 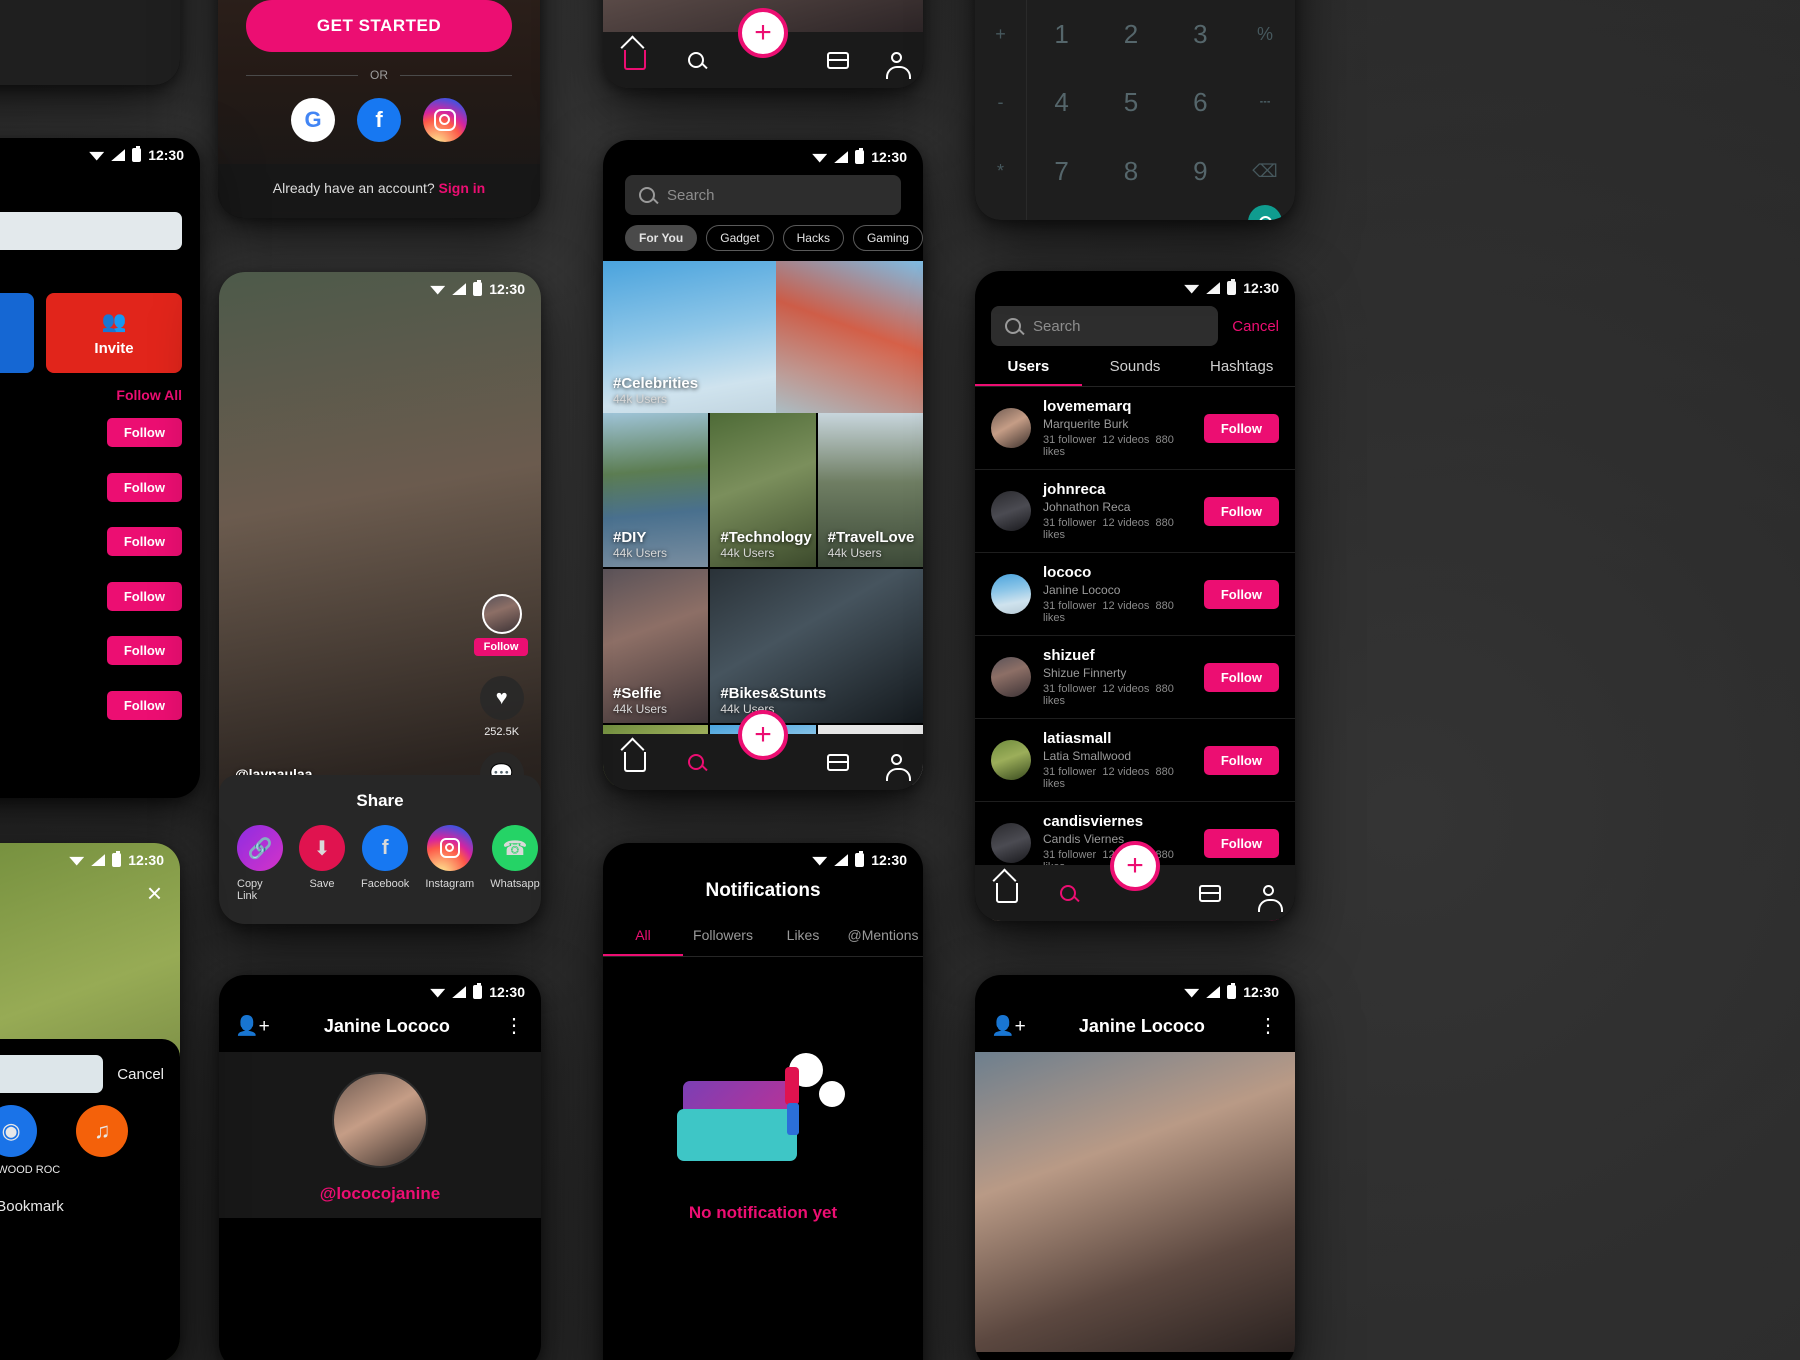 What do you see at coordinates (763, 337) in the screenshot?
I see `hero-tile: #Celebrities 44k Users` at bounding box center [763, 337].